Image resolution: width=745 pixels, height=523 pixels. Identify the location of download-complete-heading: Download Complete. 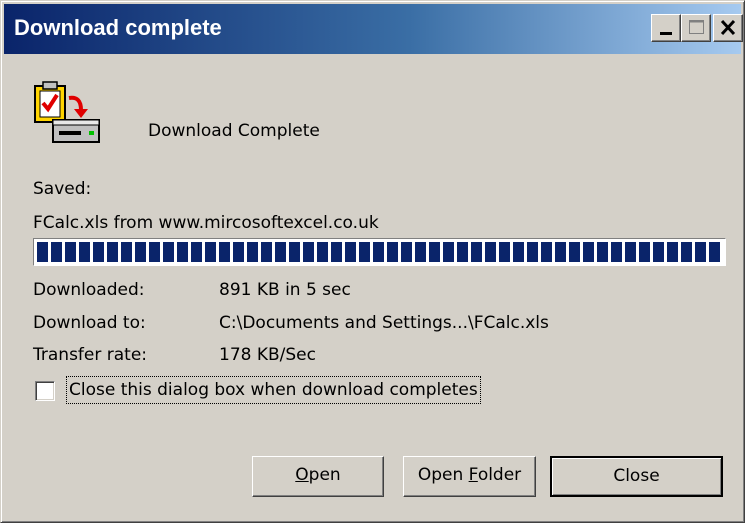
(234, 131).